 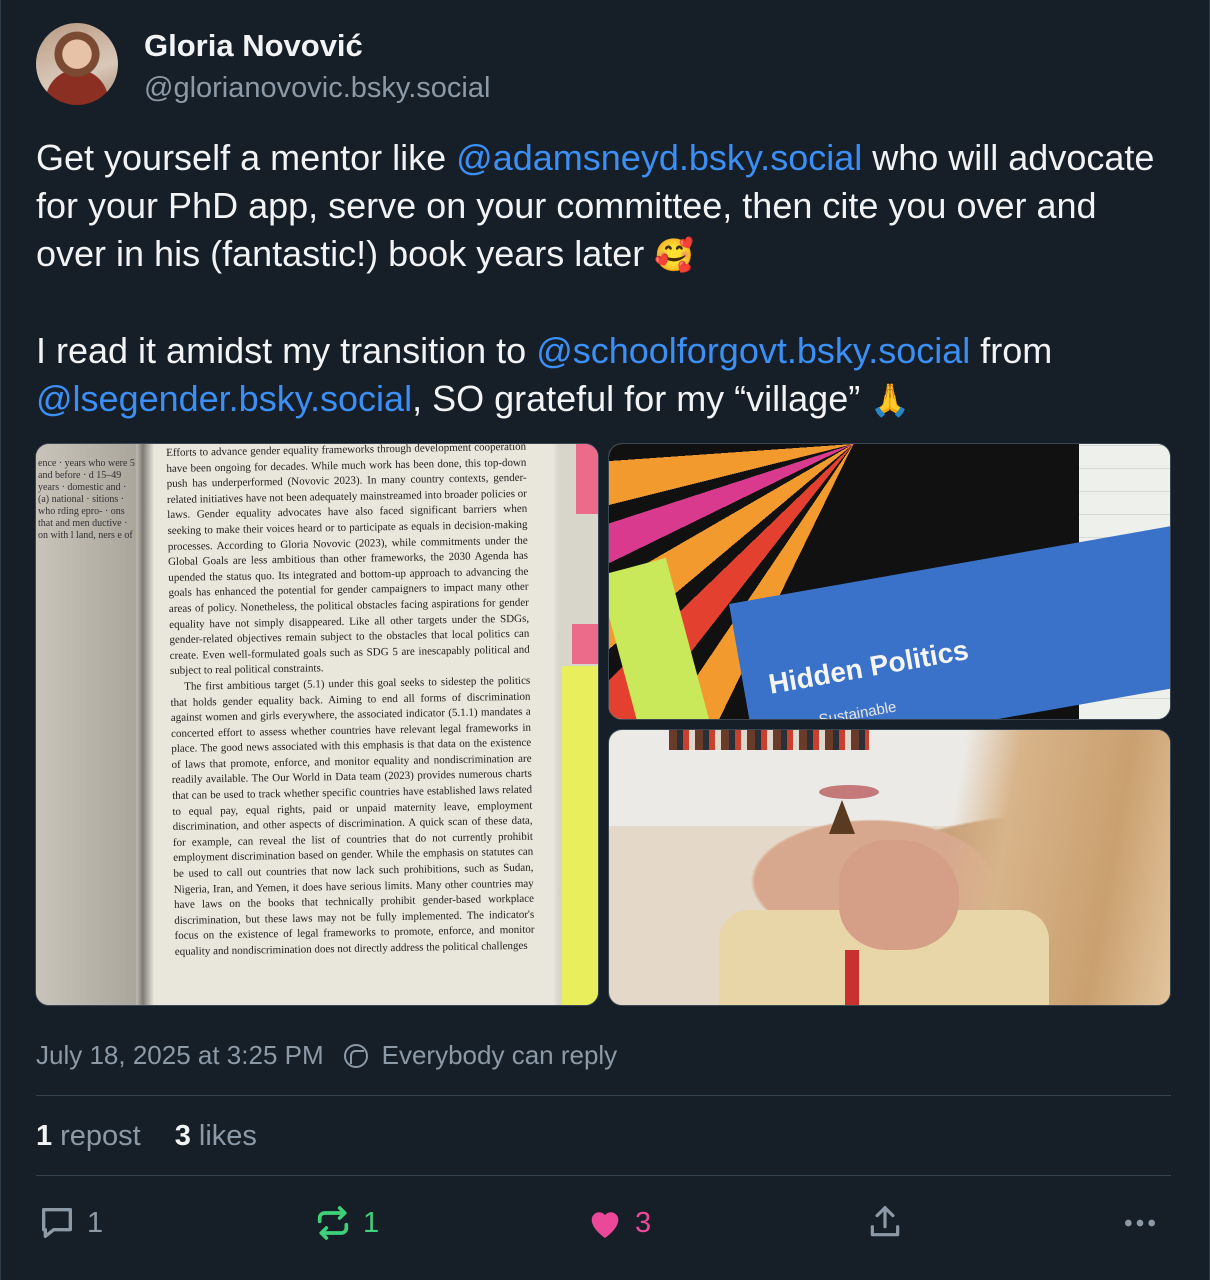 What do you see at coordinates (57, 1223) in the screenshot?
I see `reply-icon` at bounding box center [57, 1223].